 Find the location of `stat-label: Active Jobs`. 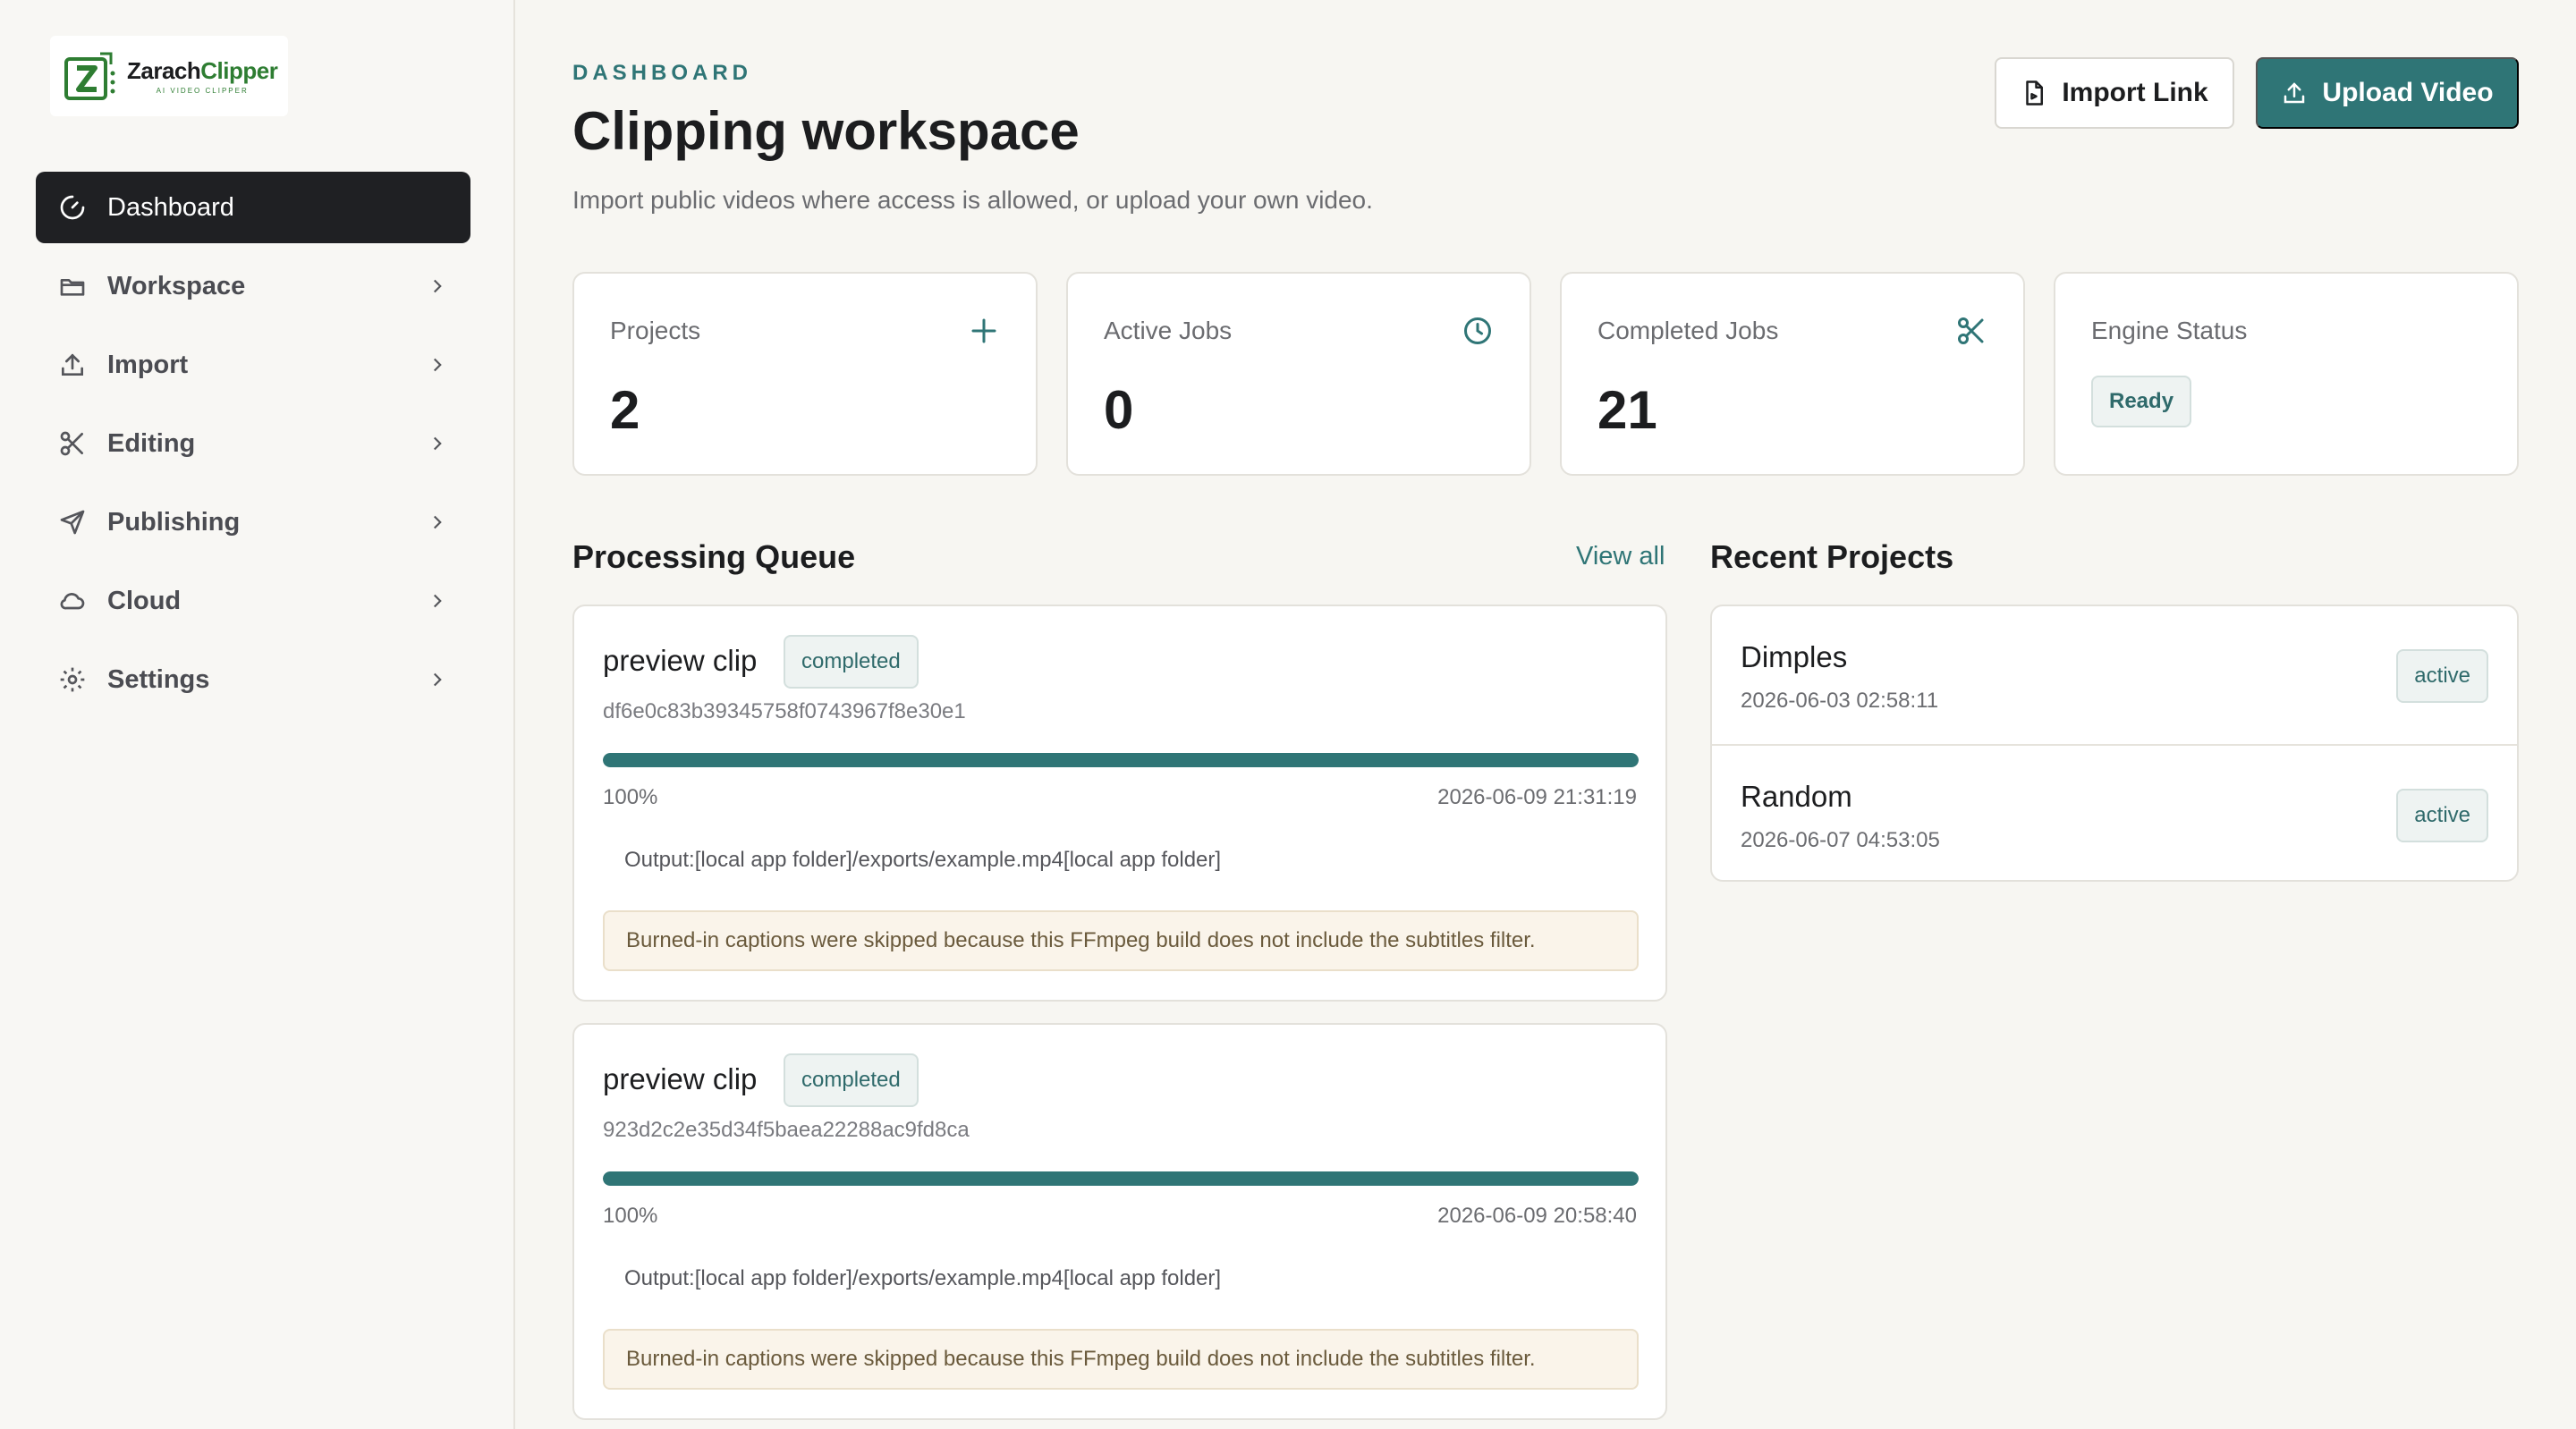

stat-label: Active Jobs is located at coordinates (1168, 330).